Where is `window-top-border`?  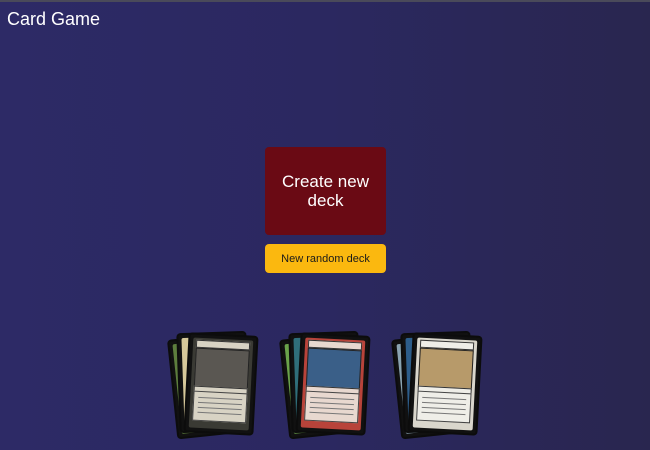
window-top-border is located at coordinates (325, 1).